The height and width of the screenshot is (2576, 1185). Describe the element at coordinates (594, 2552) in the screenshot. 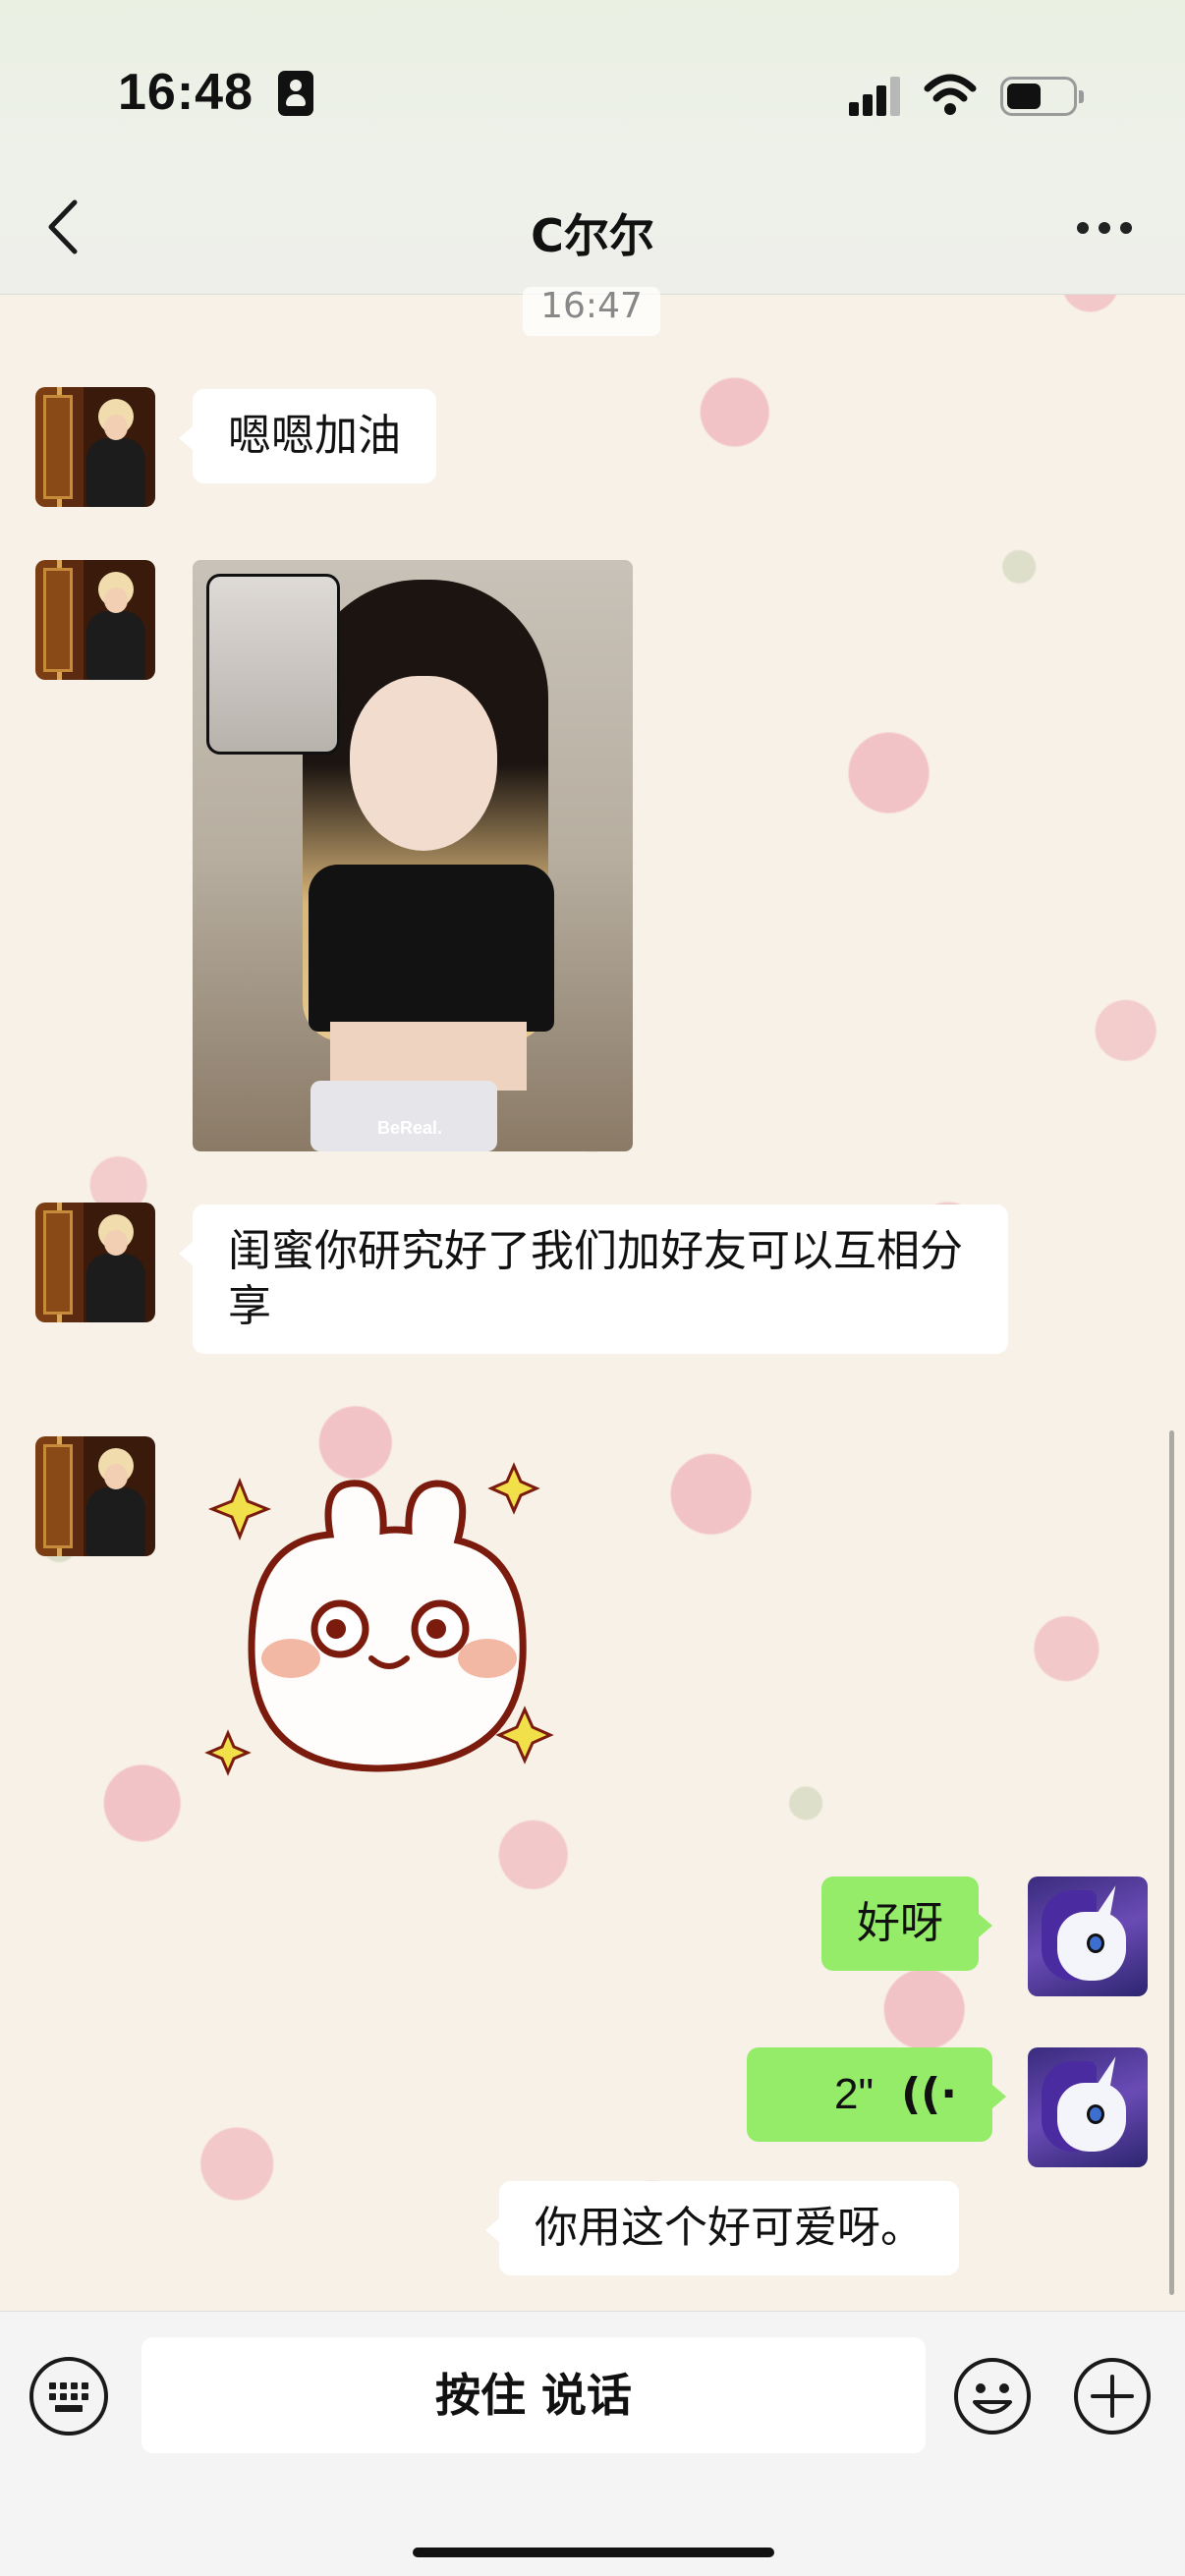

I see `home-indicator` at that location.